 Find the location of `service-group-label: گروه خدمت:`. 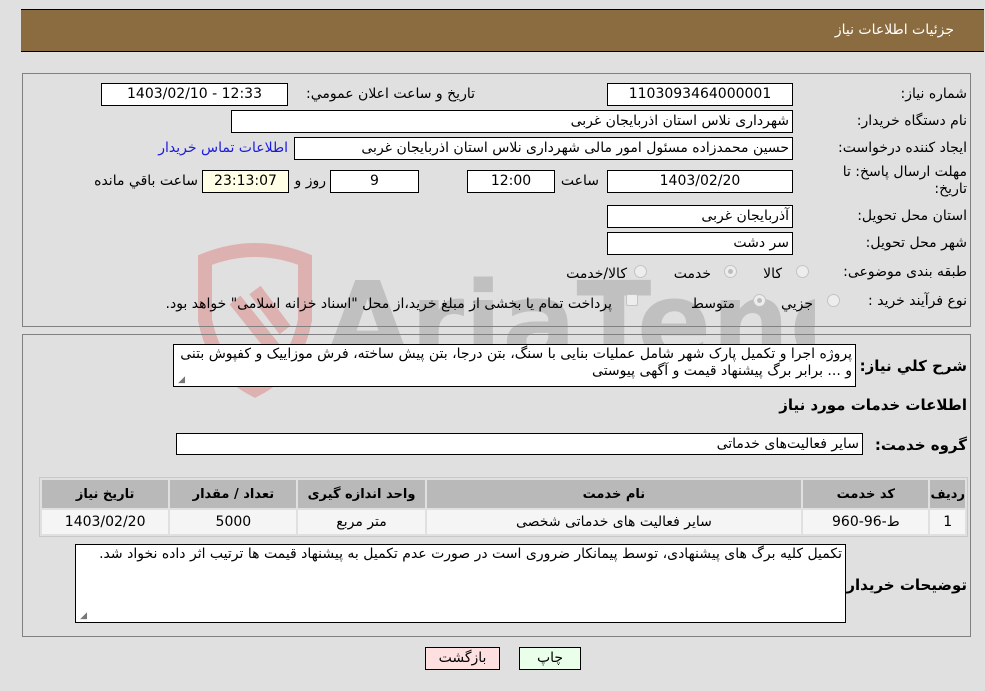

service-group-label: گروه خدمت: is located at coordinates (920, 445).